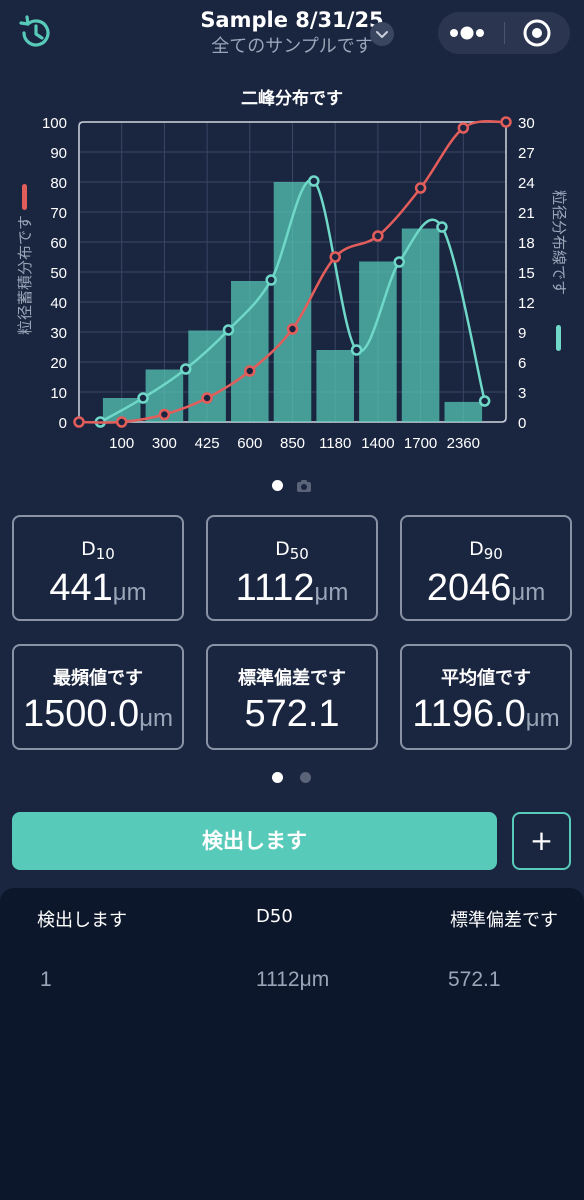 Image resolution: width=584 pixels, height=1200 pixels. What do you see at coordinates (254, 841) in the screenshot?
I see `detect-button: 検出します` at bounding box center [254, 841].